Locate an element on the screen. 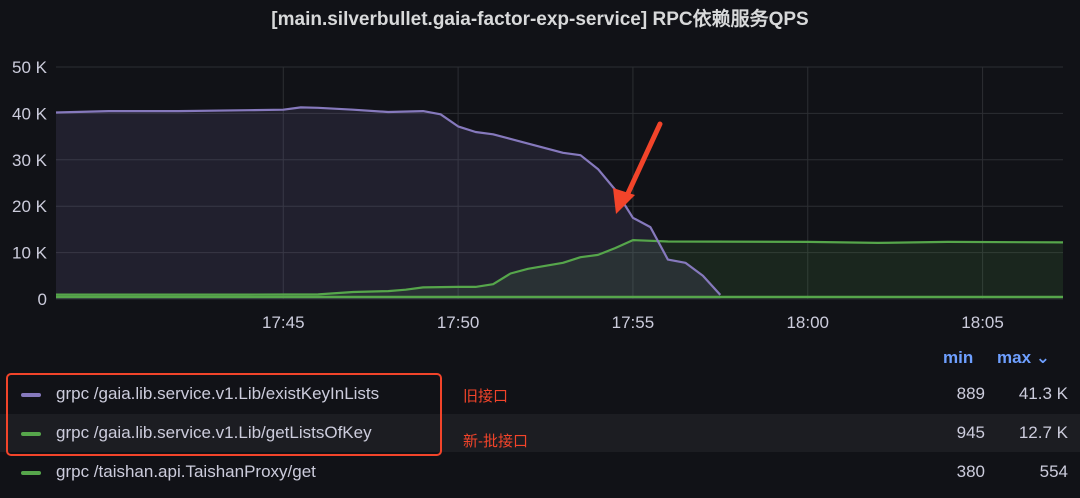  y-axis-ticks: 0 10 K 20 K 30 K 40 K 50 K is located at coordinates (30, 183).